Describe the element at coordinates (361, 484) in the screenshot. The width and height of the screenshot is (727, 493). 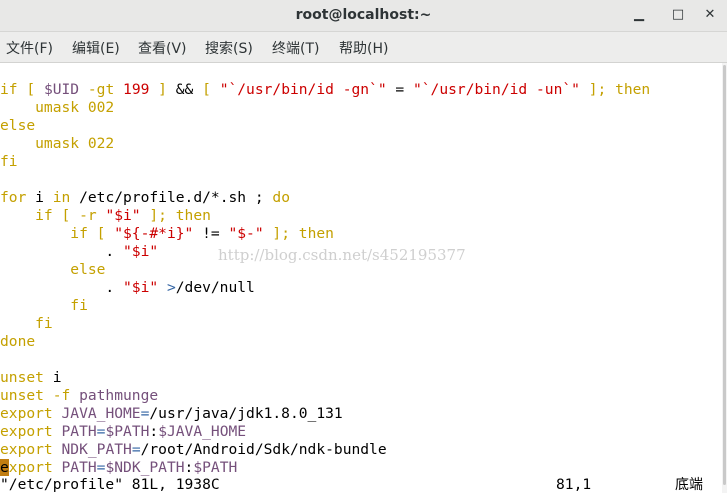
I see `status-line: "/etc/profile" 81L, 1938C 81,1 底端` at that location.